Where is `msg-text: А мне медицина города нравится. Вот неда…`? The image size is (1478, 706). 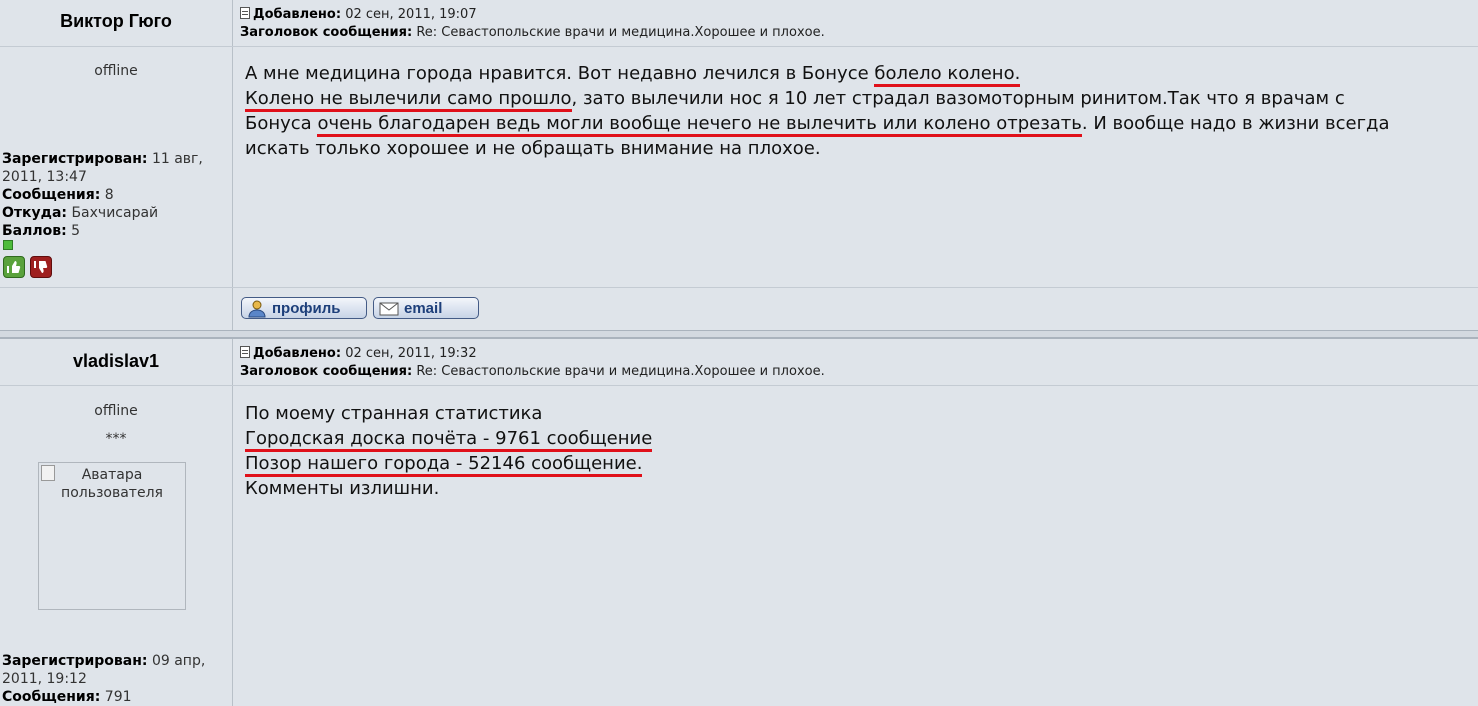 msg-text: А мне медицина города нравится. Вот неда… is located at coordinates (560, 73).